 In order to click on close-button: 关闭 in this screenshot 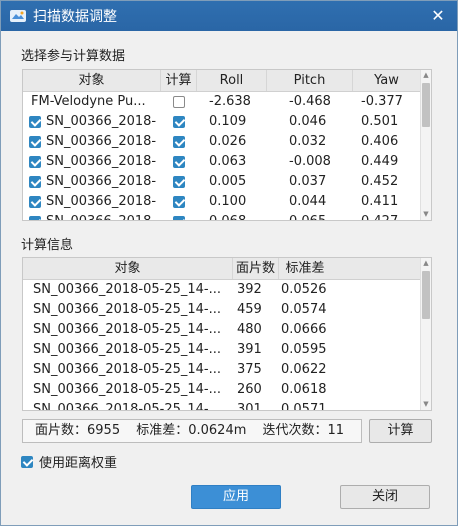, I will do `click(385, 497)`.